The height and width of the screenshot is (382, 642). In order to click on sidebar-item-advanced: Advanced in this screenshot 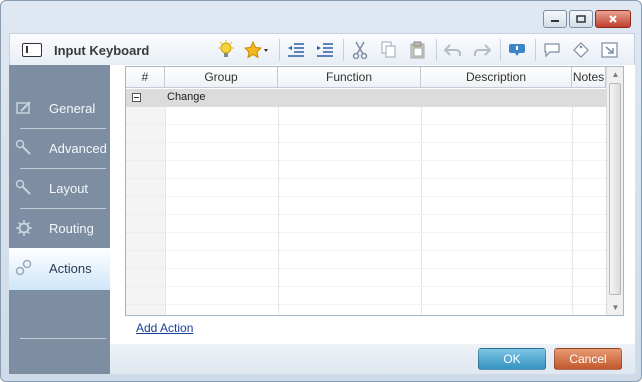, I will do `click(59, 148)`.